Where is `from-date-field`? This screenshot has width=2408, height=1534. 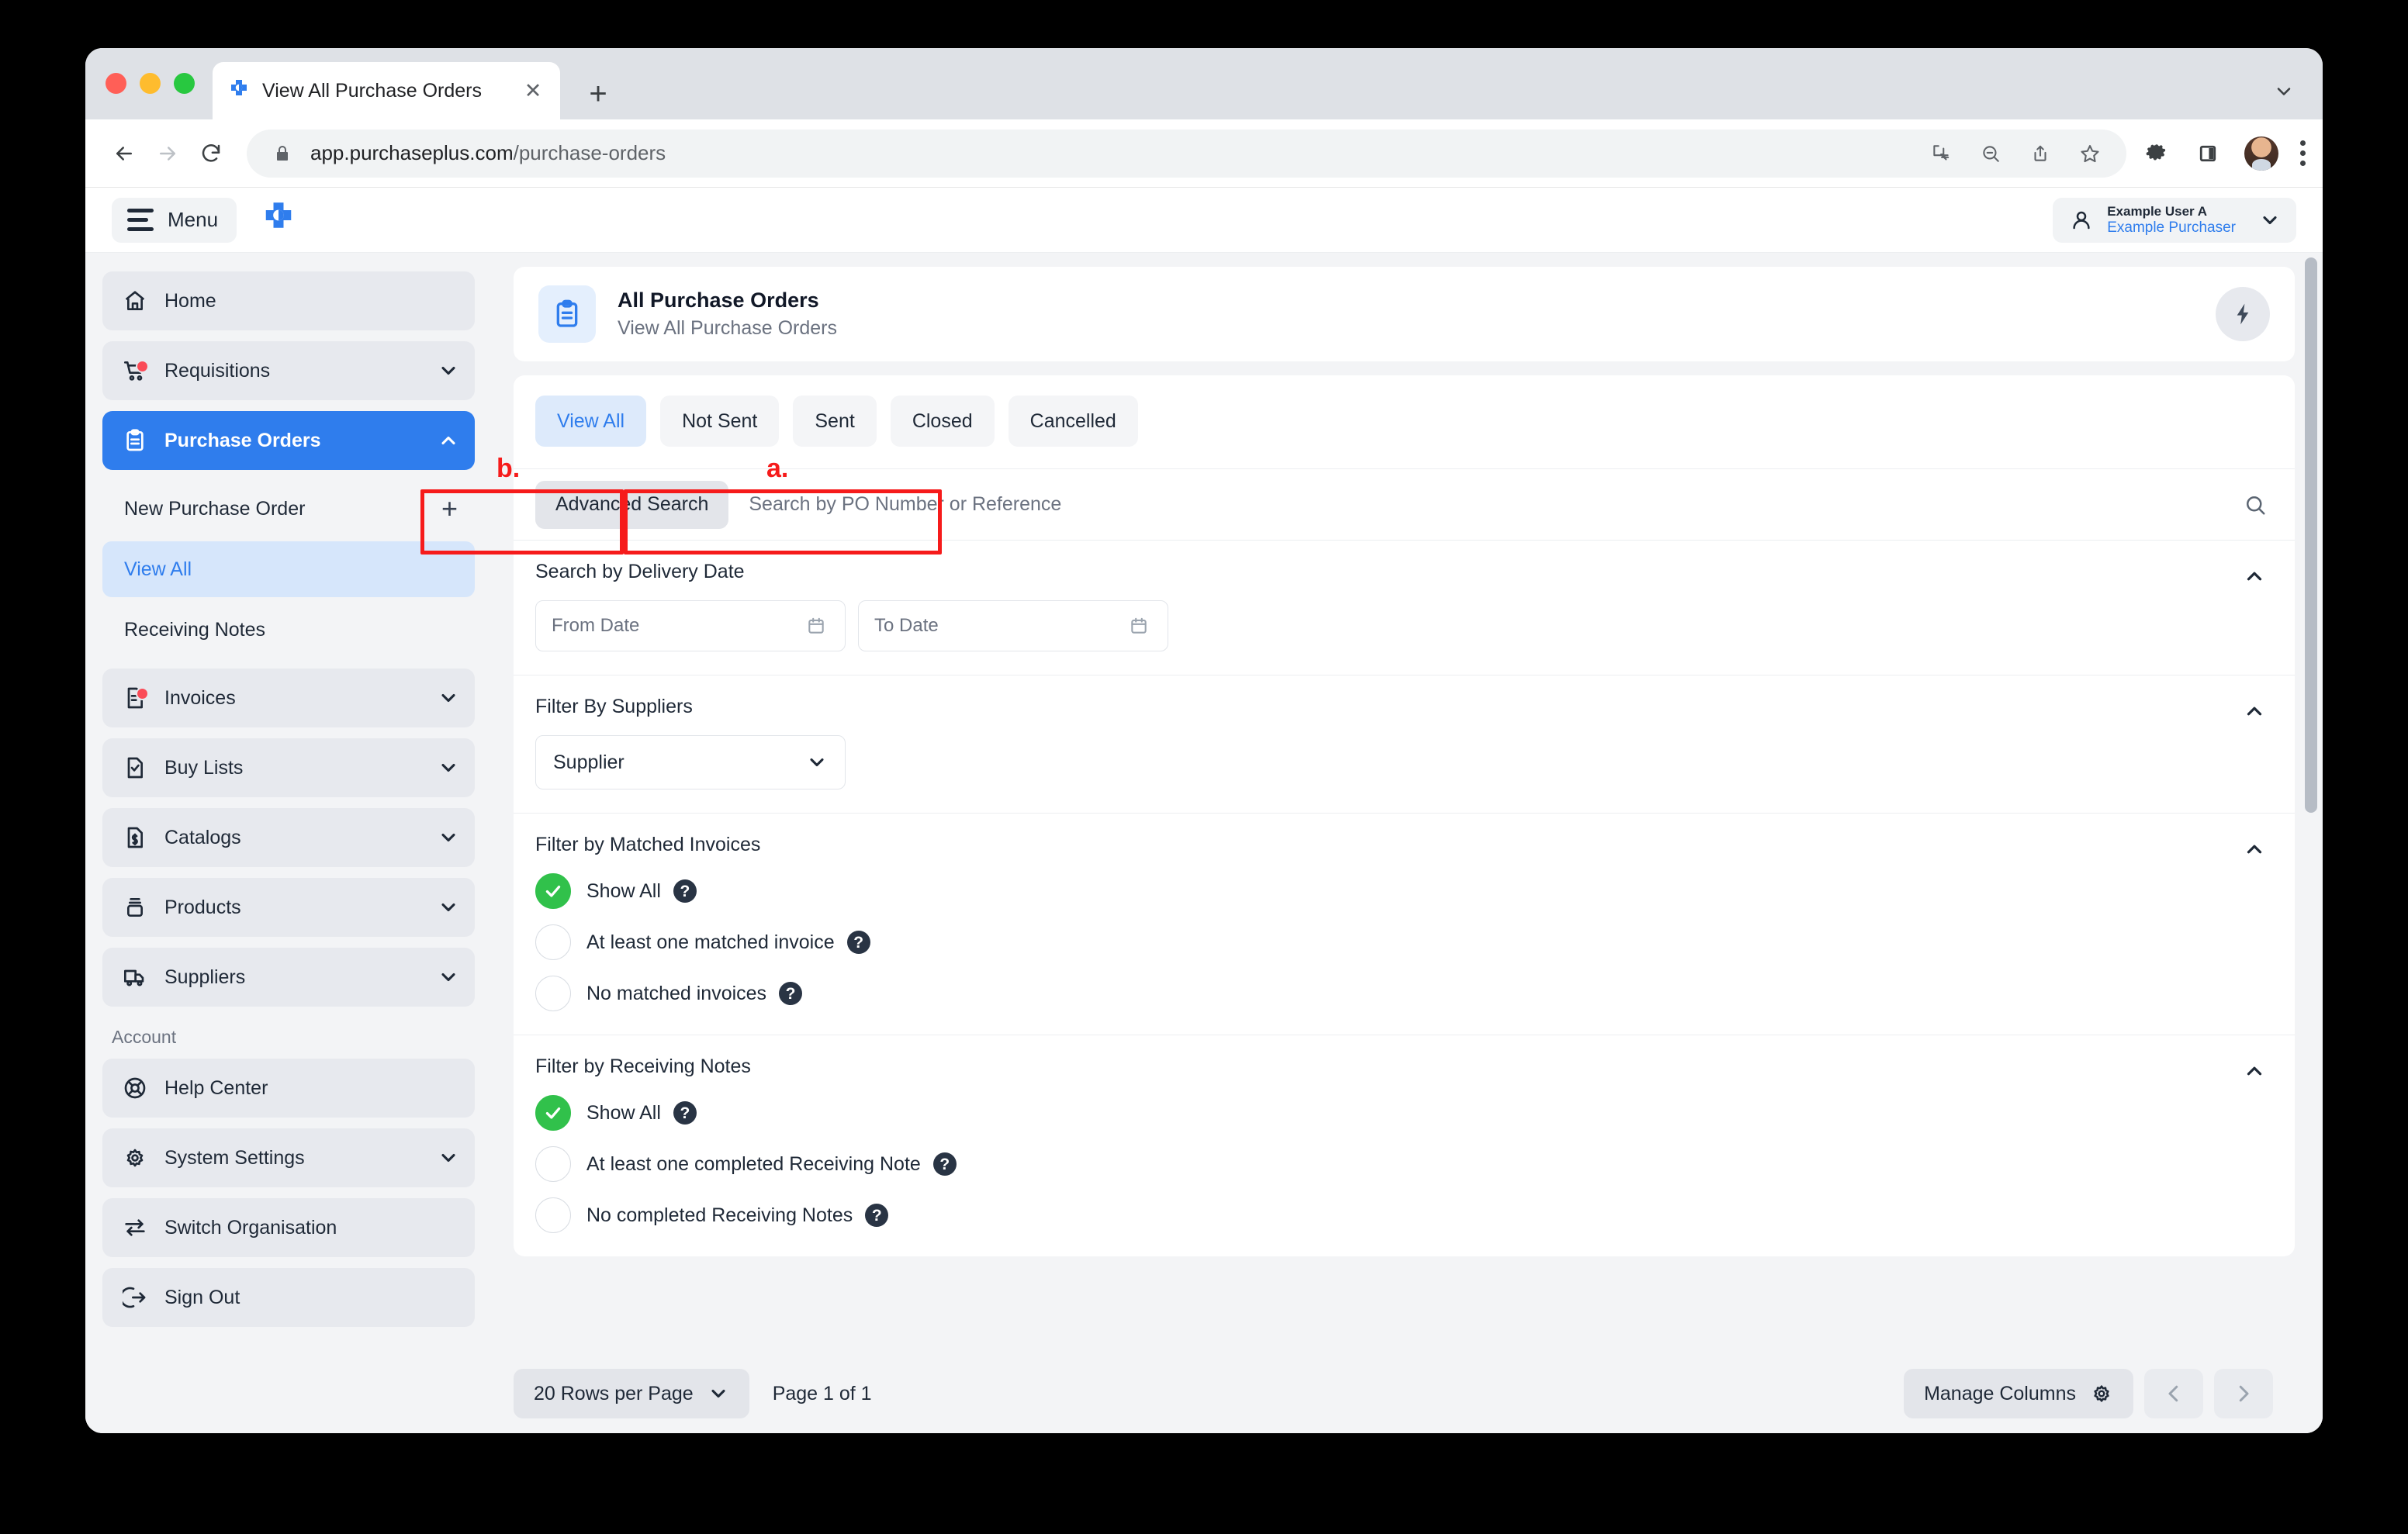 from-date-field is located at coordinates (690, 625).